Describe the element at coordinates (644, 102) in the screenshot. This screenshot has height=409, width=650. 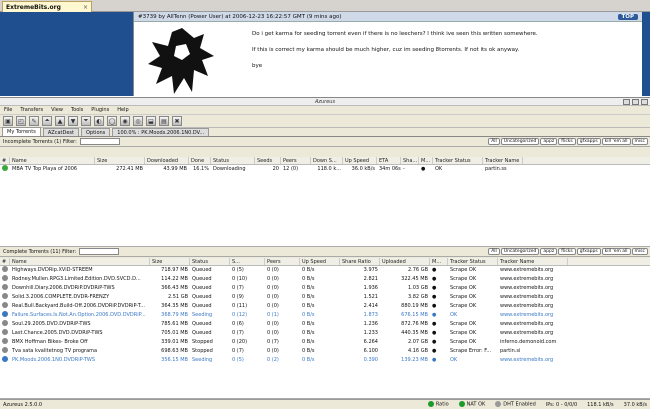
I see `close-icon` at that location.